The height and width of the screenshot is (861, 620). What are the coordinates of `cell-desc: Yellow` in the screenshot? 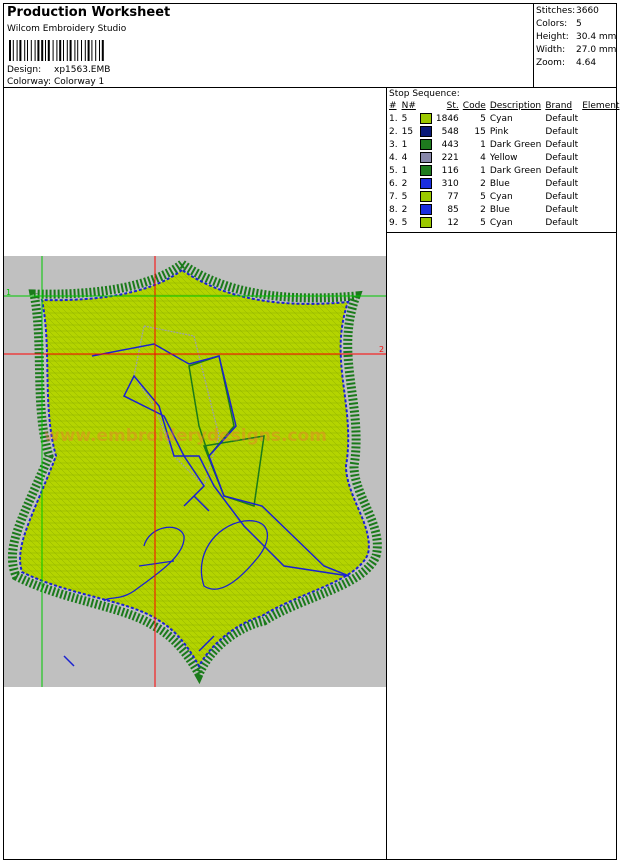 It's located at (503, 157).